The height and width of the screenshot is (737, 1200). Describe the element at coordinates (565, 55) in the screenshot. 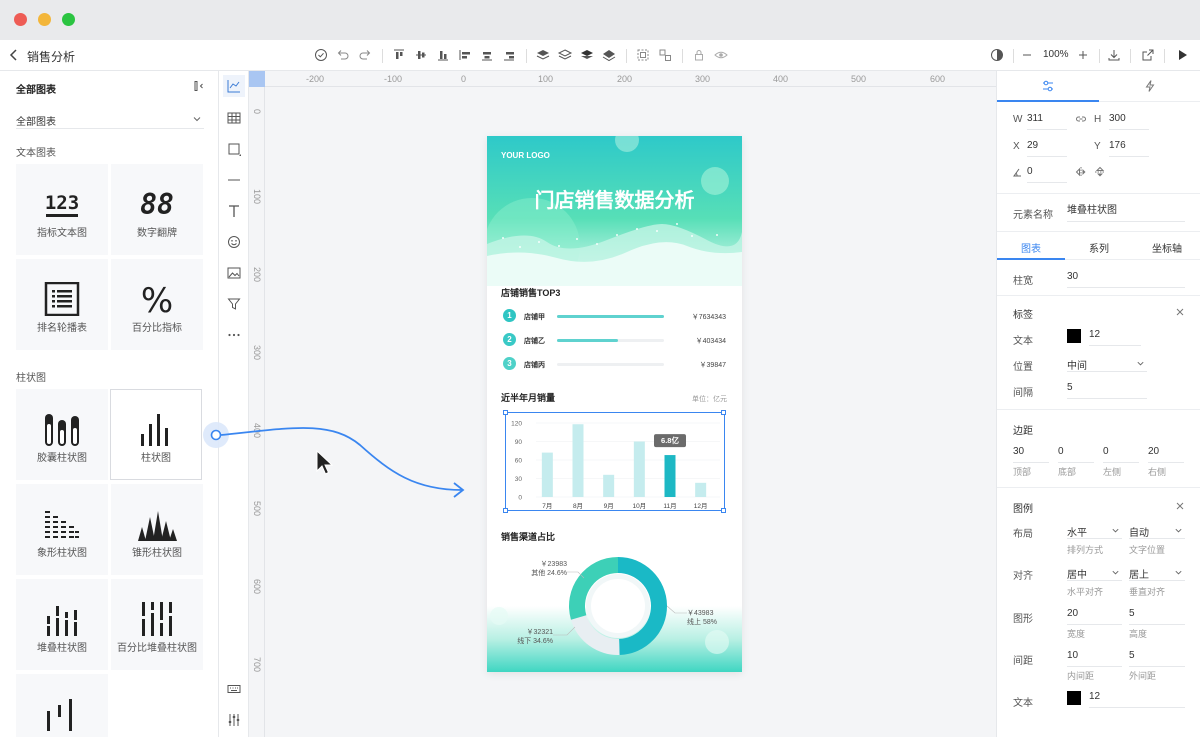

I see `layer-down-icon` at that location.